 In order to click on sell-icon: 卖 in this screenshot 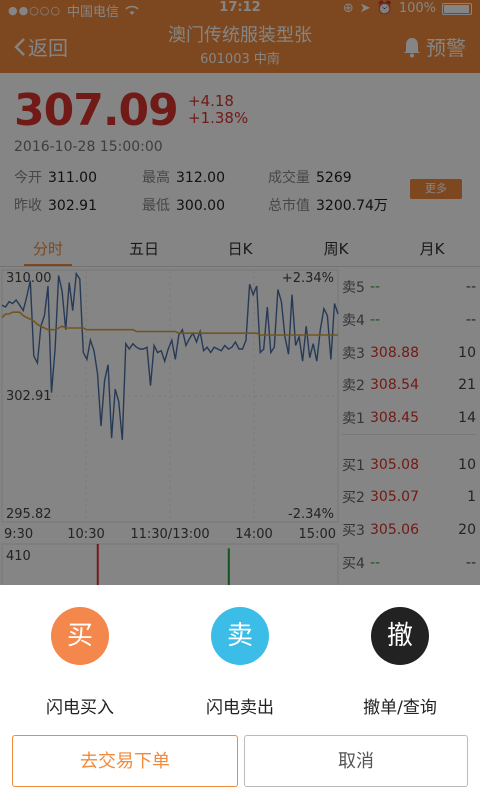, I will do `click(240, 636)`.